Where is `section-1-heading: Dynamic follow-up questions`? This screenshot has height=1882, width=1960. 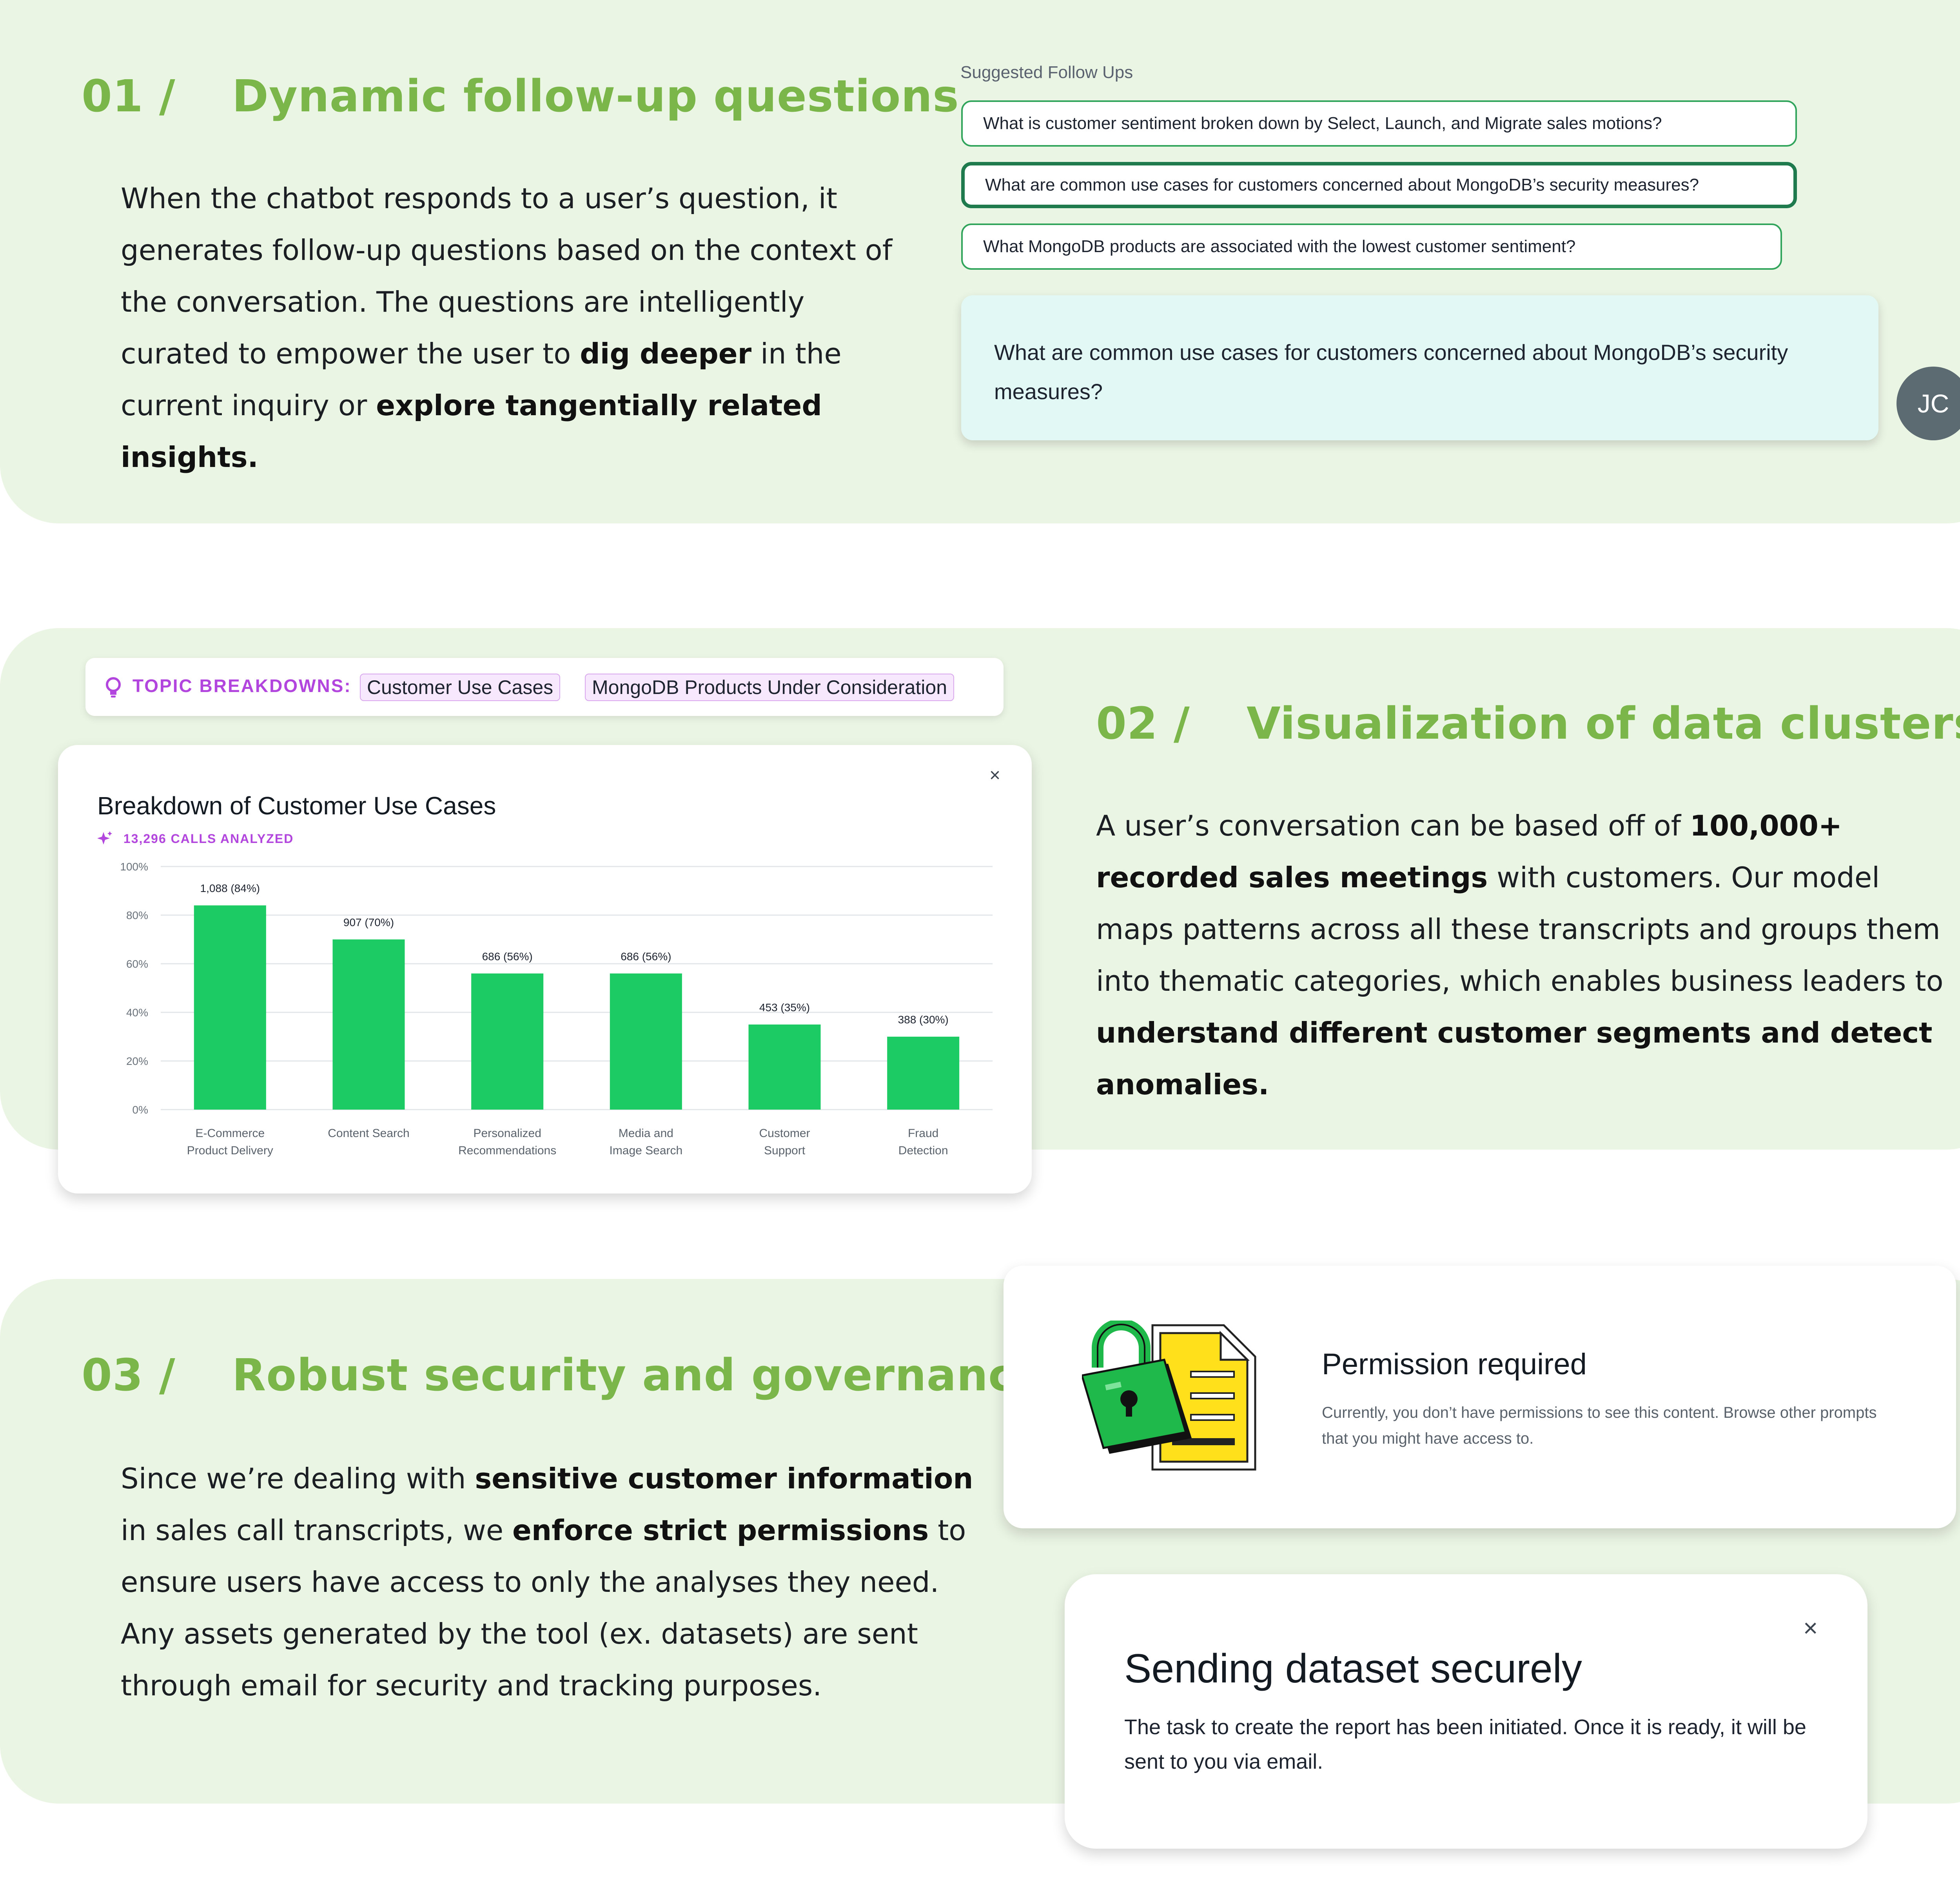 section-1-heading: Dynamic follow-up questions is located at coordinates (595, 96).